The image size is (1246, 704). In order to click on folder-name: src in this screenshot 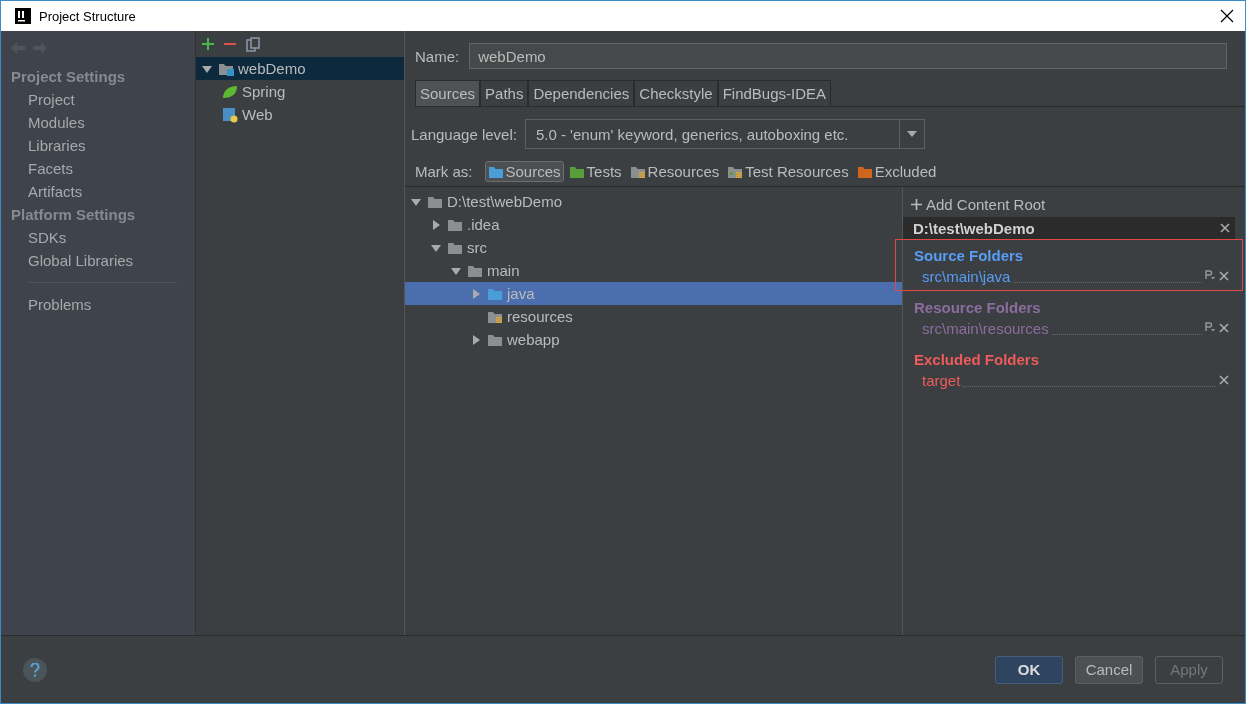, I will do `click(477, 247)`.